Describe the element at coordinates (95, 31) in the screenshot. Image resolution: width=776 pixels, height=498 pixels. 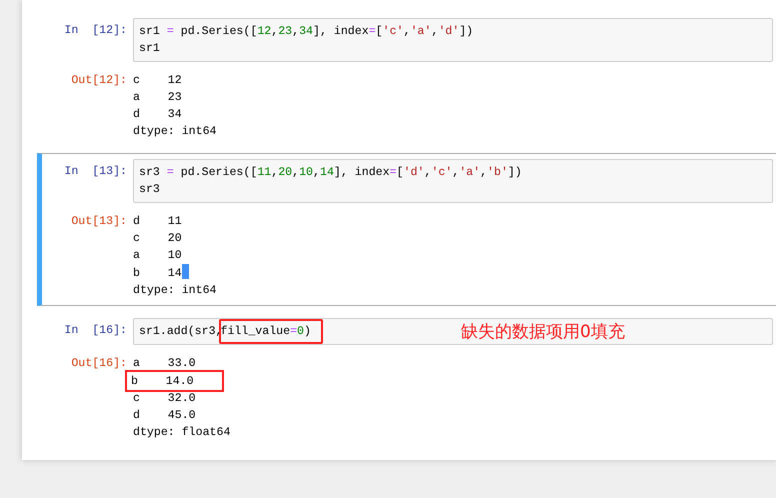
I see `input-prompt: In [12]:` at that location.